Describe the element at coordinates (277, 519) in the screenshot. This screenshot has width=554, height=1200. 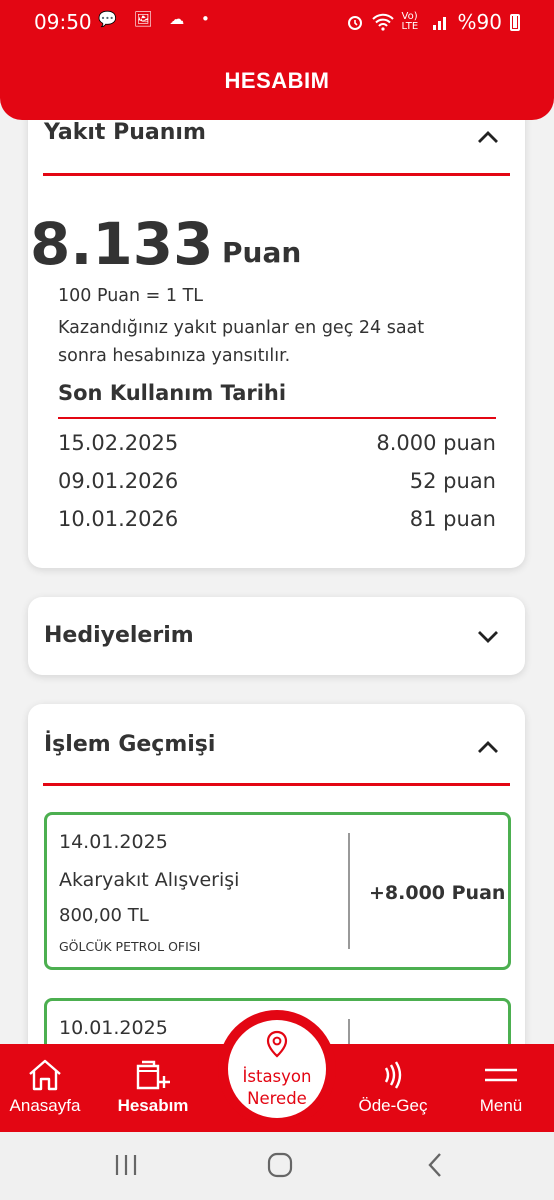
I see `expiry-row: 10.01.2026 81 puan` at that location.